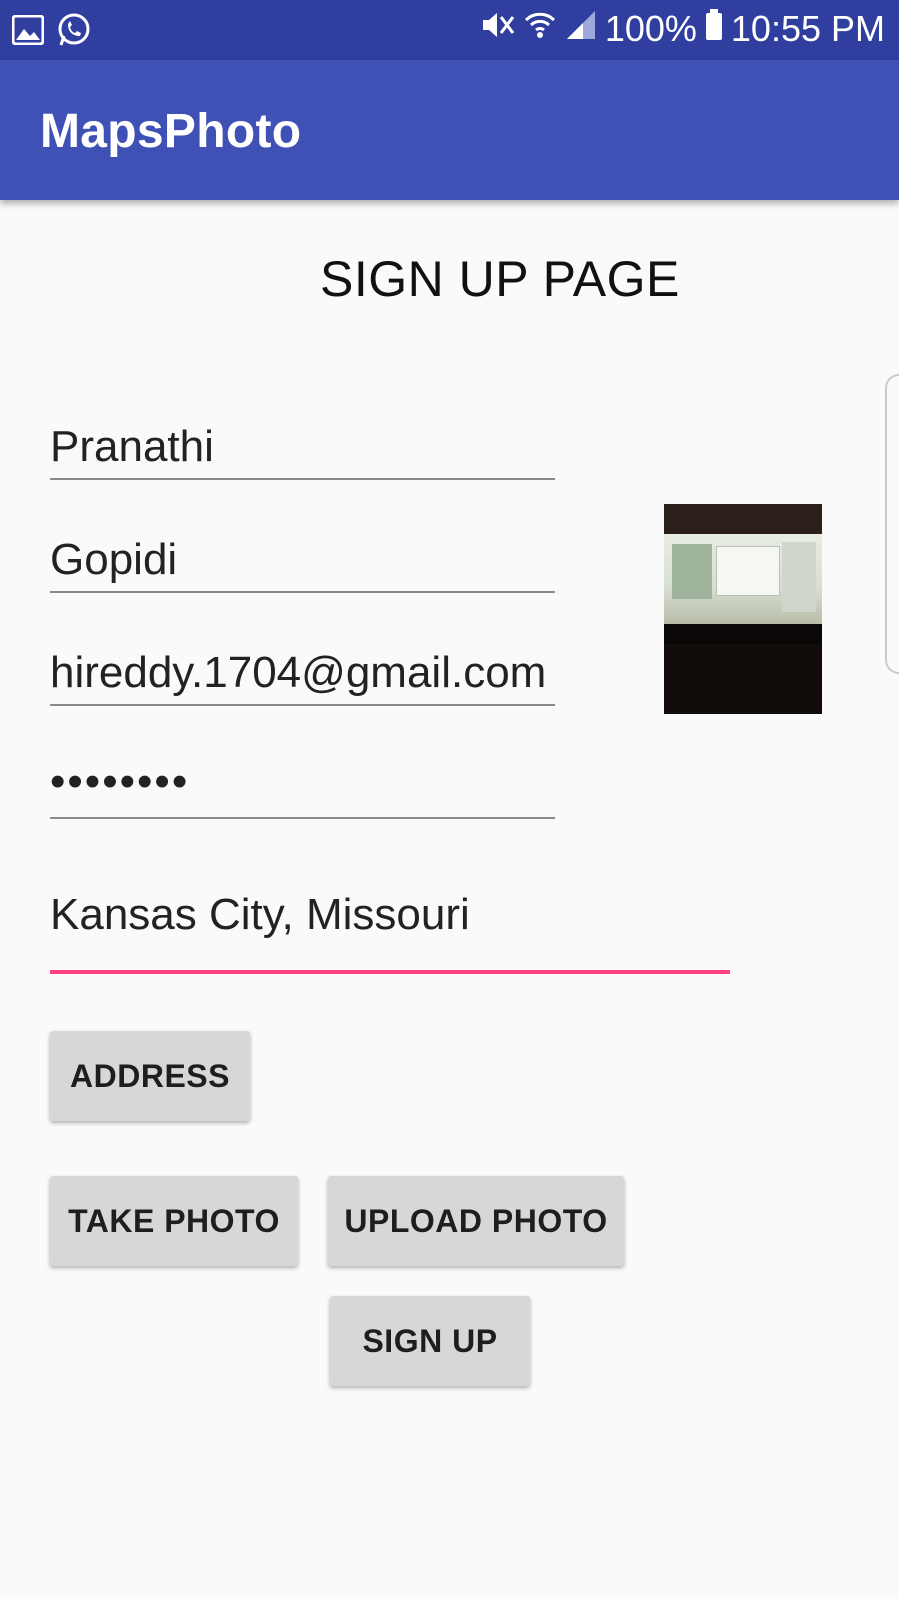 The width and height of the screenshot is (899, 1599). What do you see at coordinates (807, 28) in the screenshot?
I see `clock: 10:55 PM` at bounding box center [807, 28].